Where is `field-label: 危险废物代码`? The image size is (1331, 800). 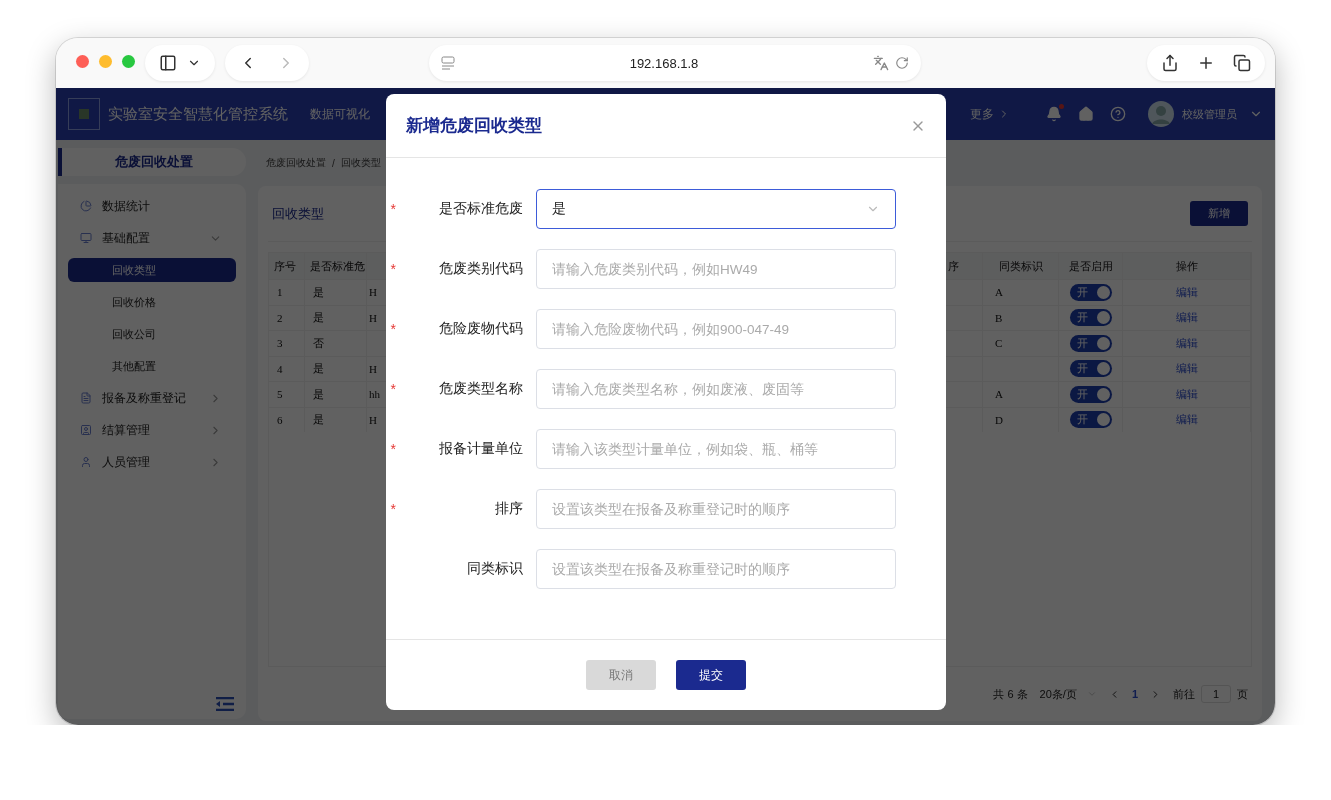 field-label: 危险废物代码 is located at coordinates (480, 329).